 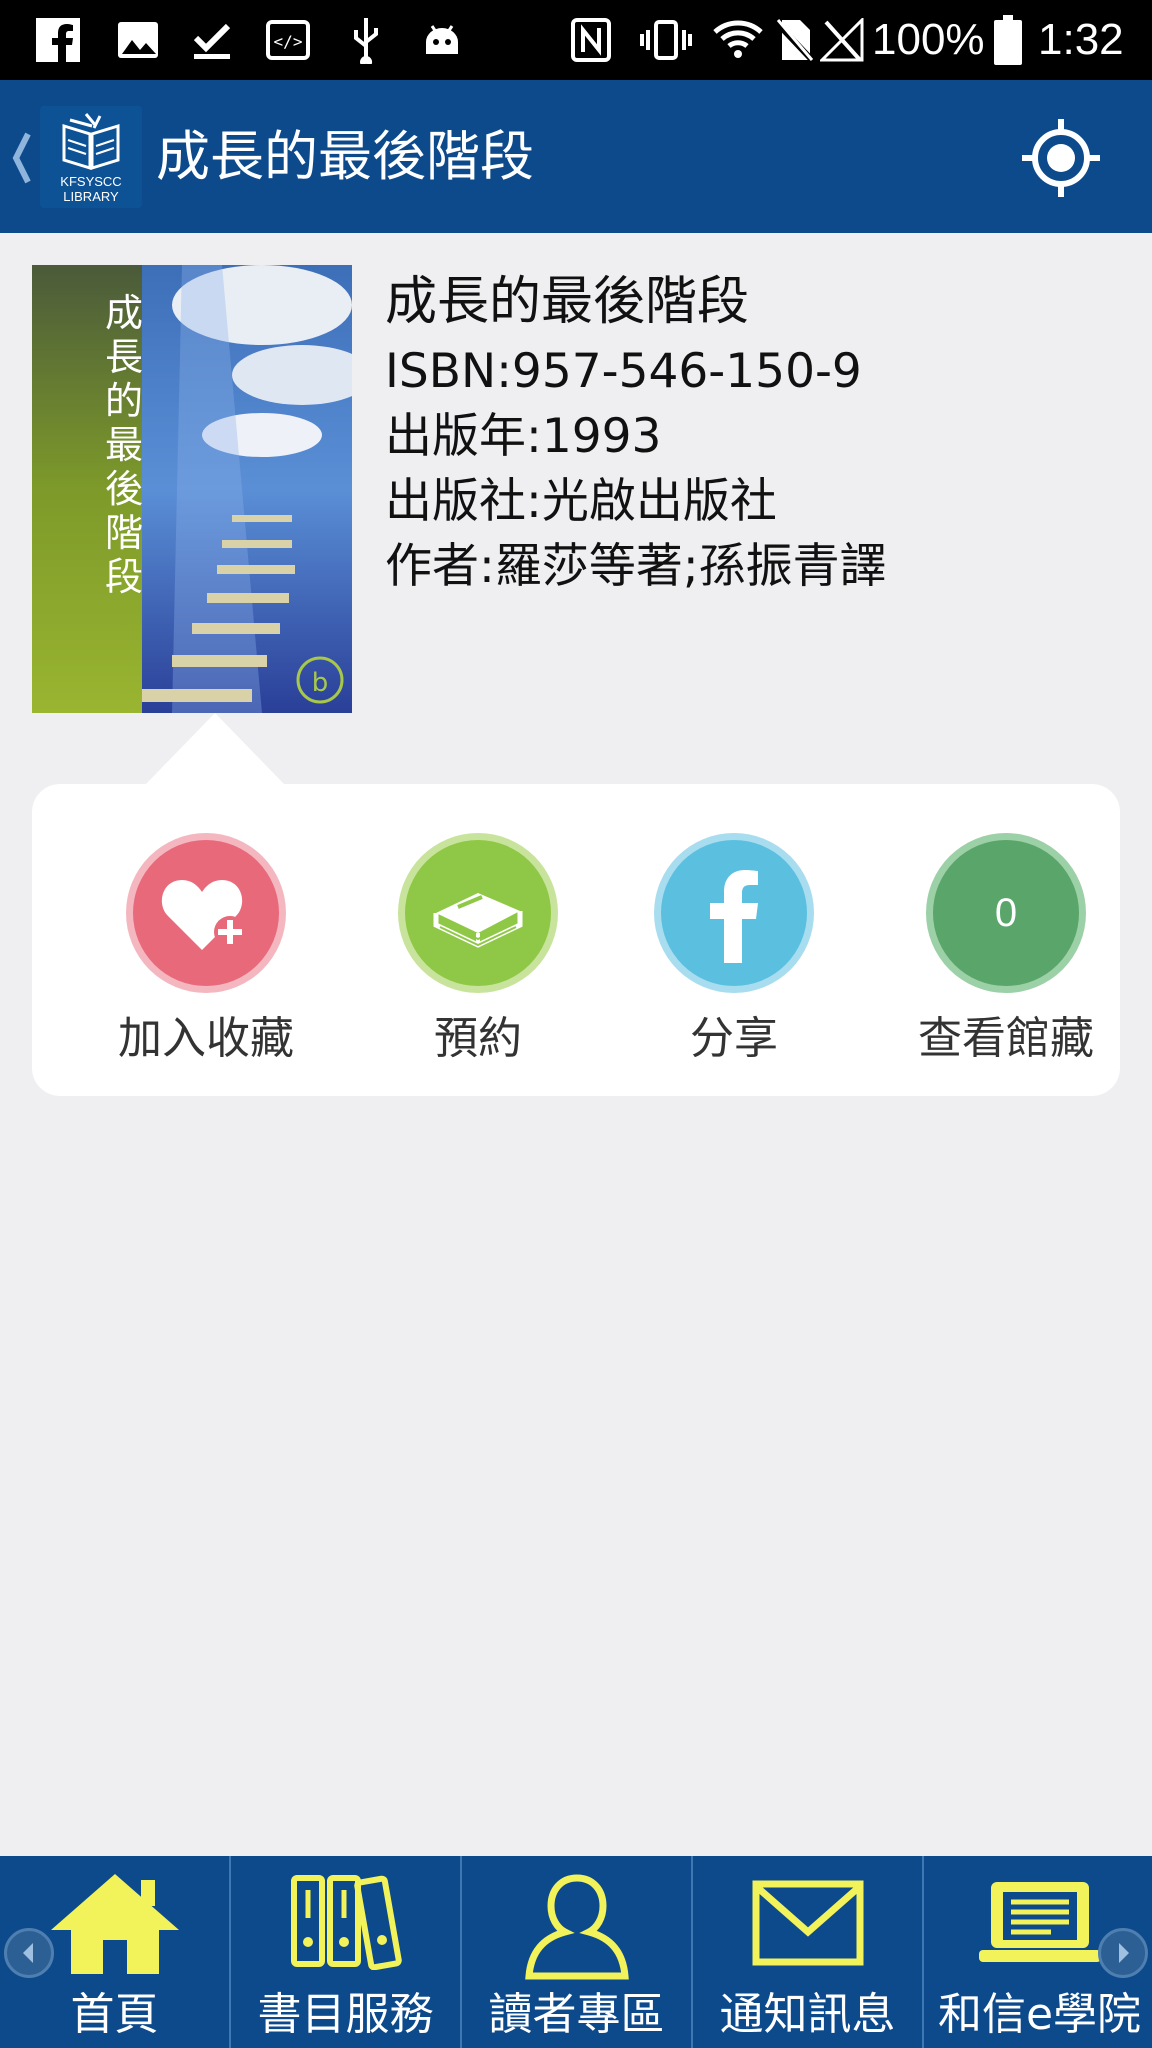 I want to click on chevron-right-icon, so click(x=1124, y=1953).